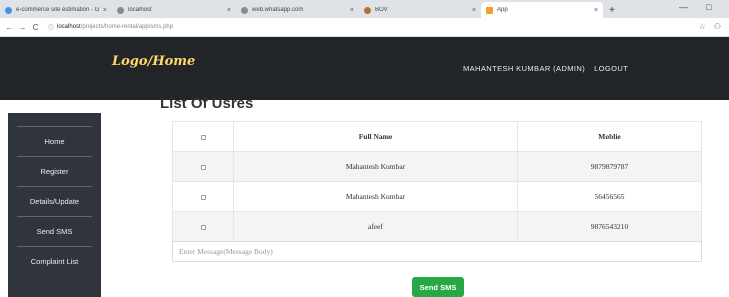  I want to click on header-mobile: Moblie, so click(609, 136).